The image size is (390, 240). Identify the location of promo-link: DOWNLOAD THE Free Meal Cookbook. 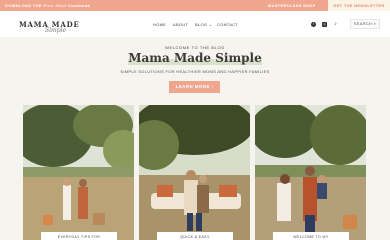
(47, 5).